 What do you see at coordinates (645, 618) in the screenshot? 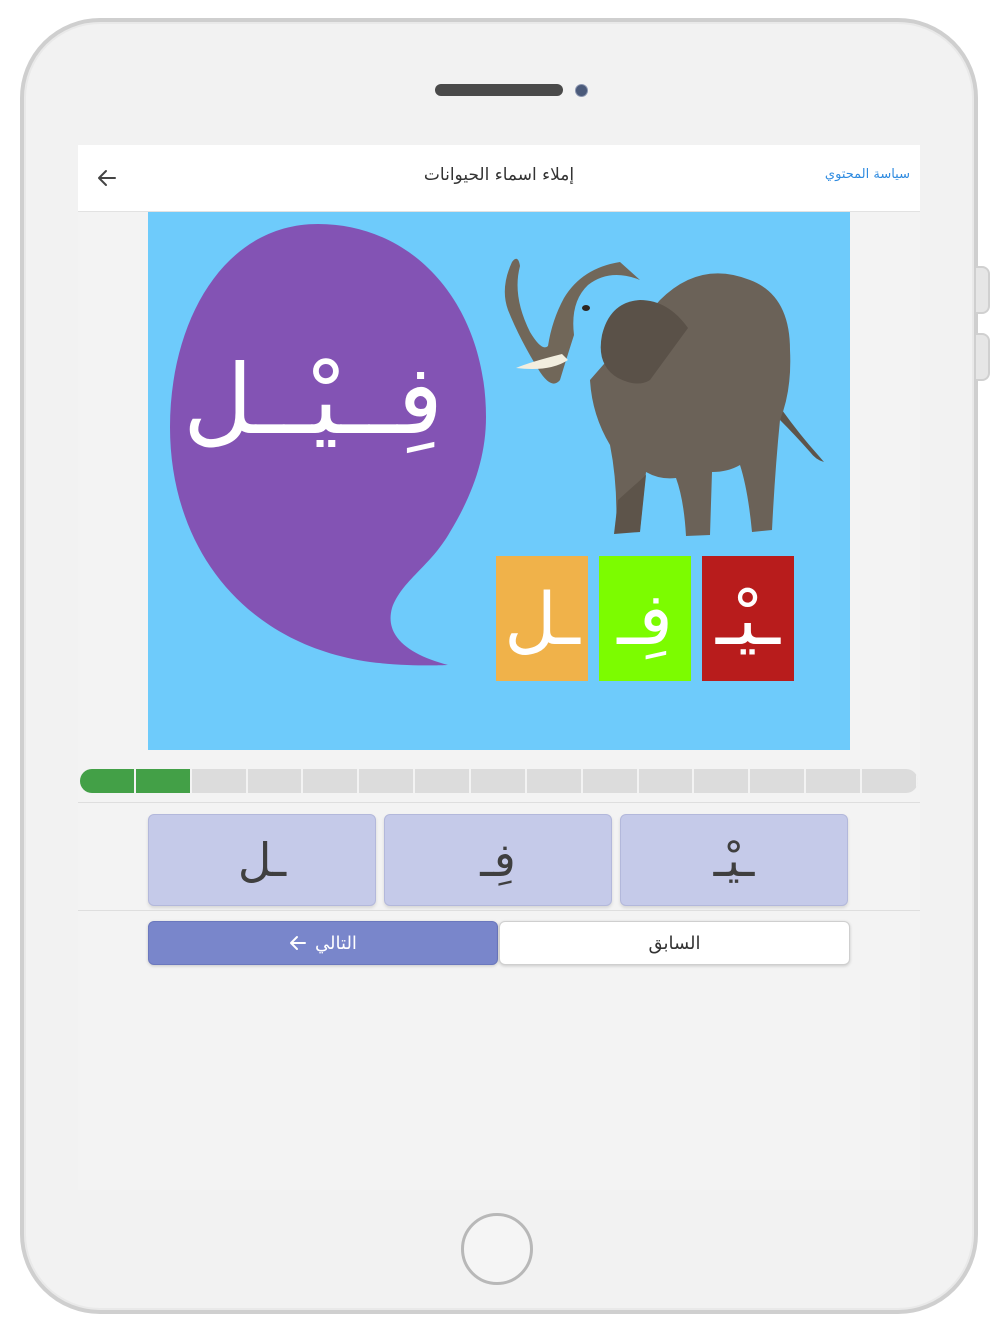
I see `letter-tile-fa: فِـ` at bounding box center [645, 618].